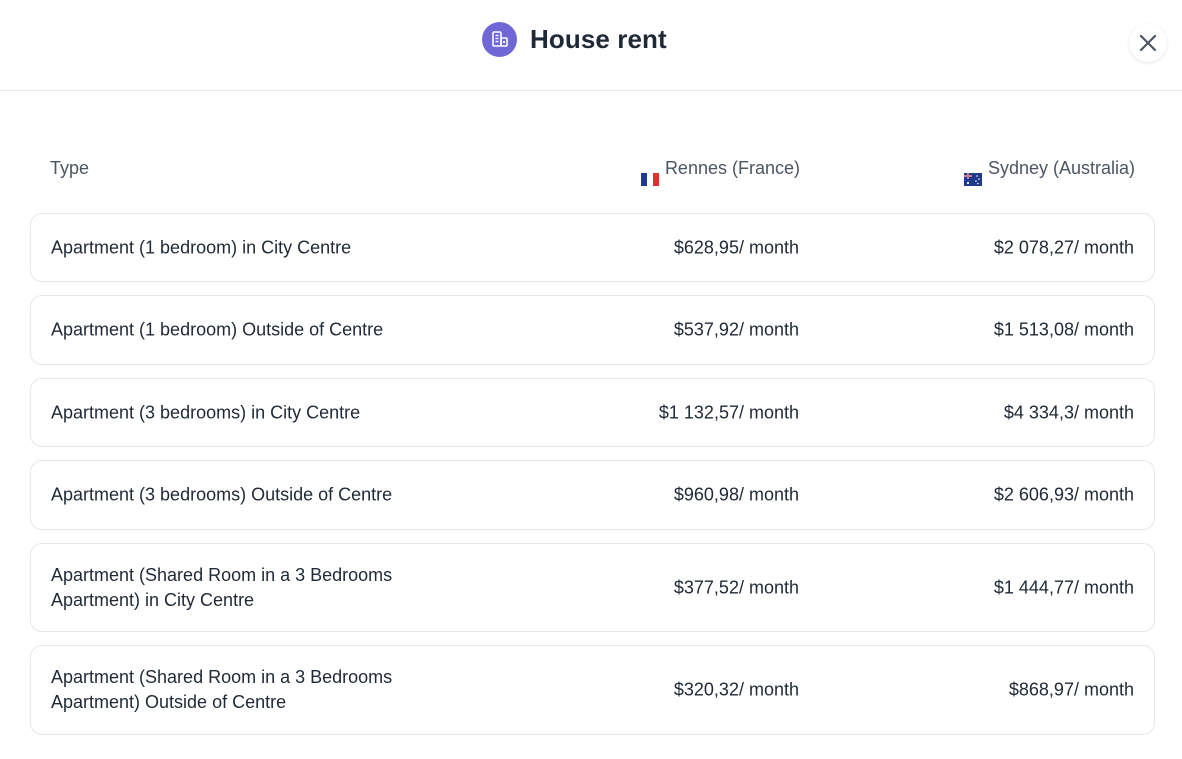  I want to click on australia-flag-icon, so click(972, 174).